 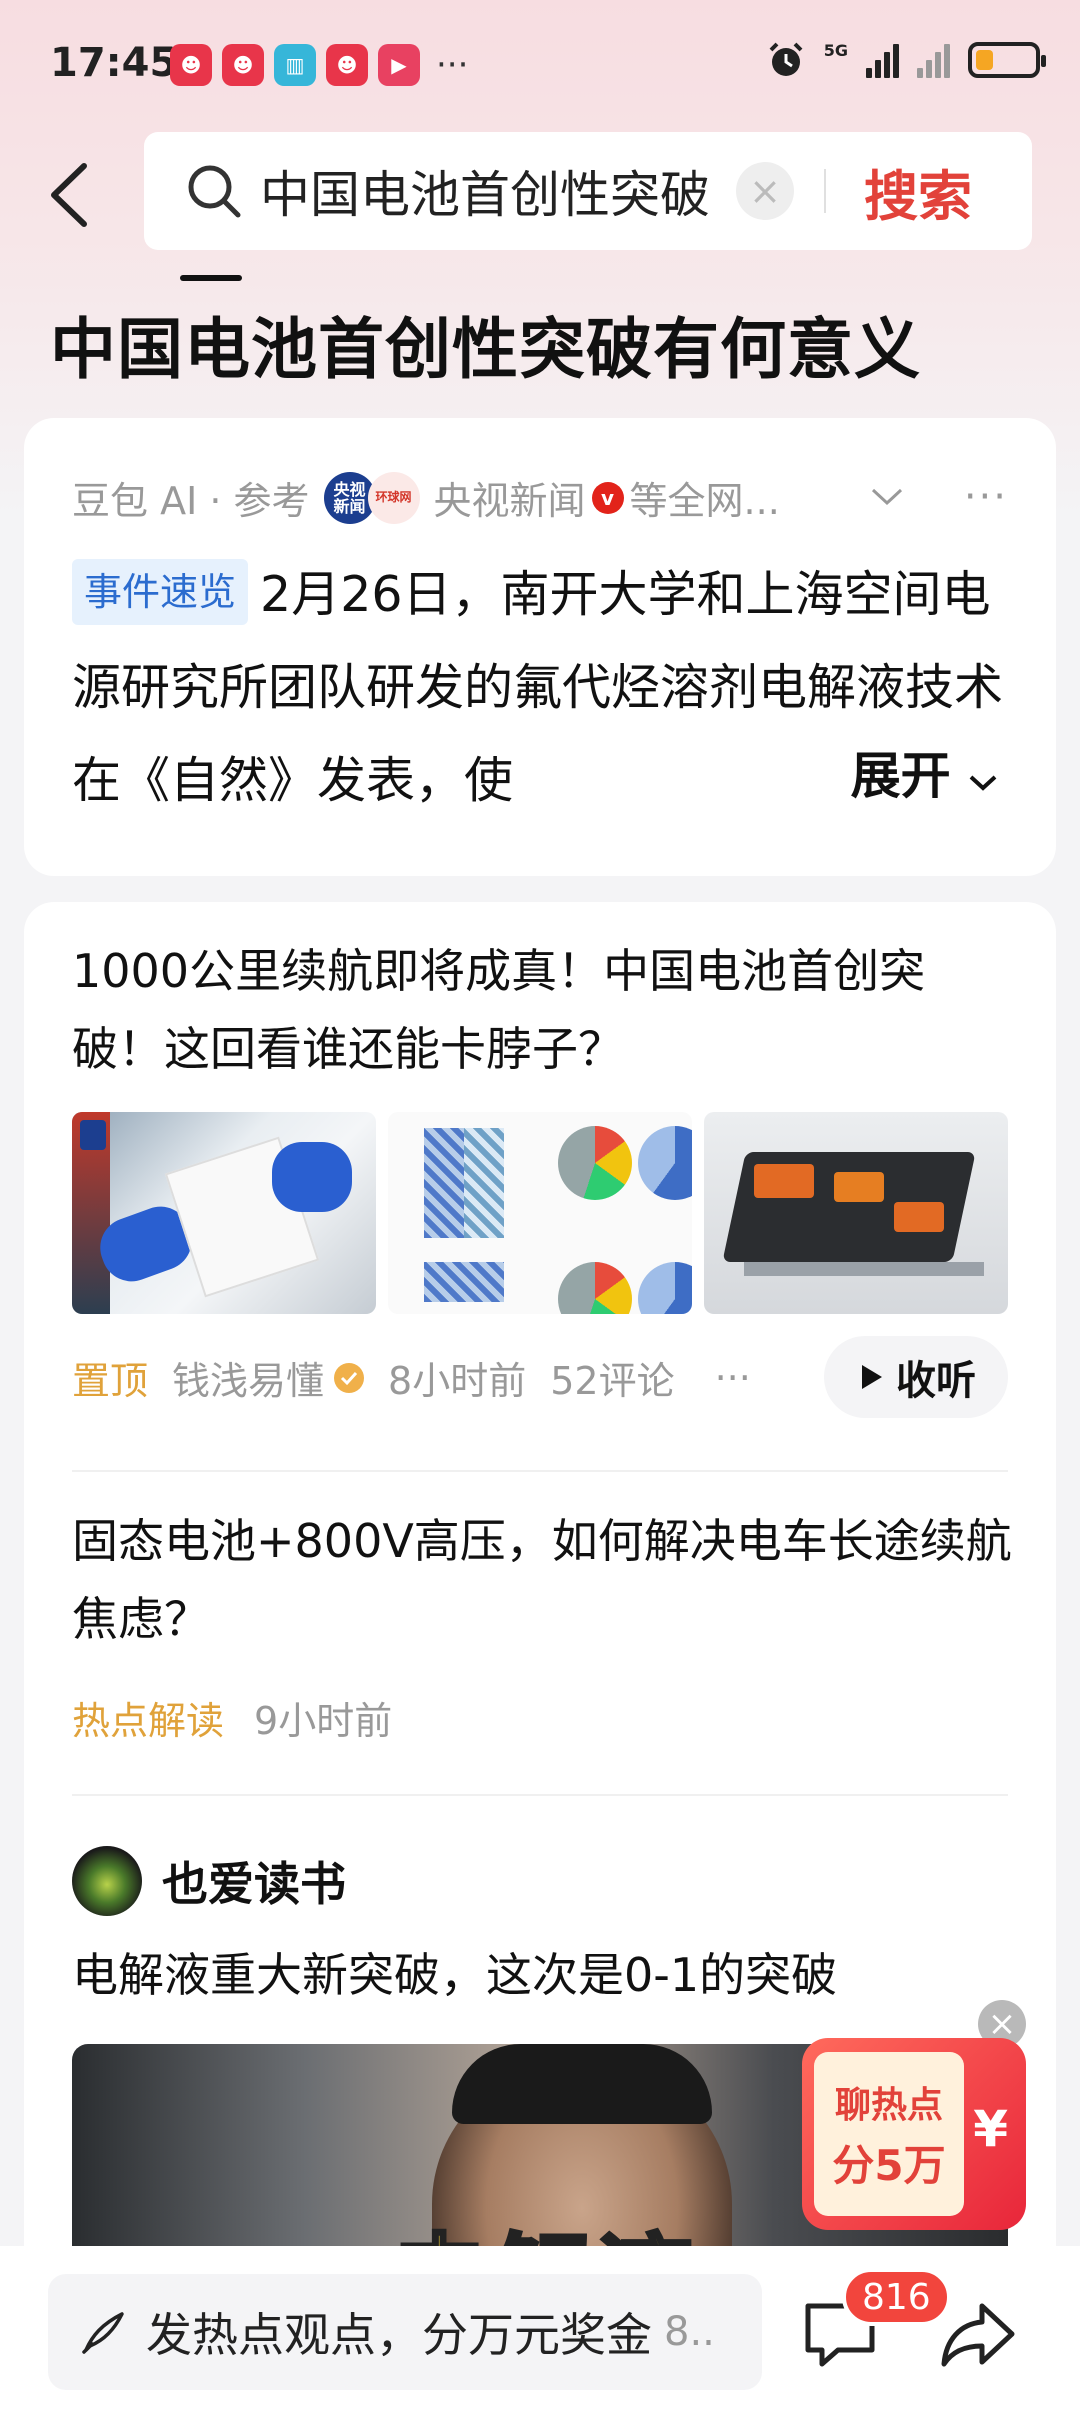 What do you see at coordinates (542, 1010) in the screenshot?
I see `article-title: 1000公里续航即将成真！中国电池首创突破！这回看谁还能卡脖子？` at bounding box center [542, 1010].